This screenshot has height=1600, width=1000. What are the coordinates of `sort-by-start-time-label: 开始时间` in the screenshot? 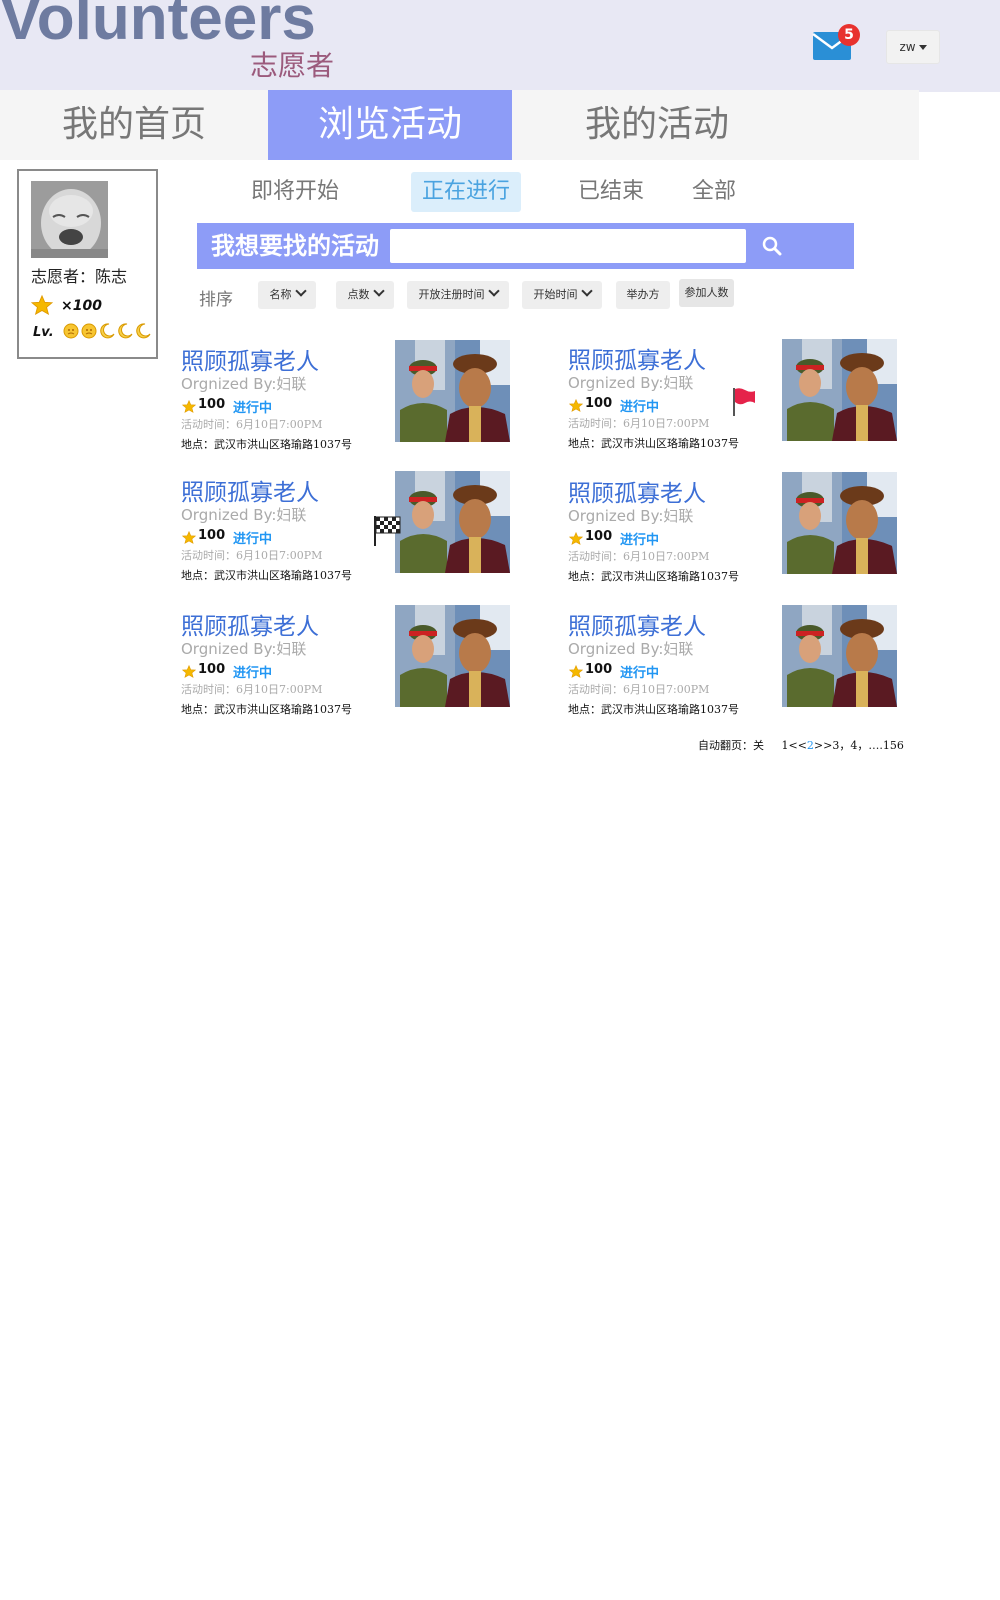 It's located at (555, 294).